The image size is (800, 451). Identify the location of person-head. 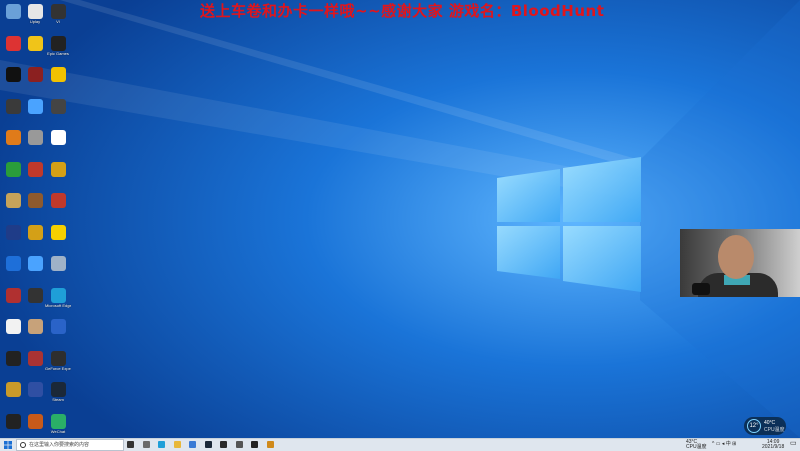
(736, 257).